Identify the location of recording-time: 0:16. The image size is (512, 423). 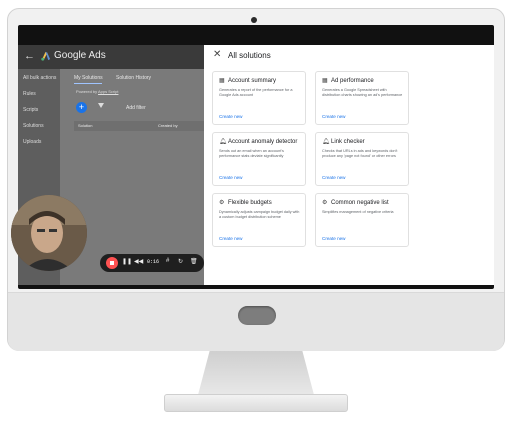
(153, 262).